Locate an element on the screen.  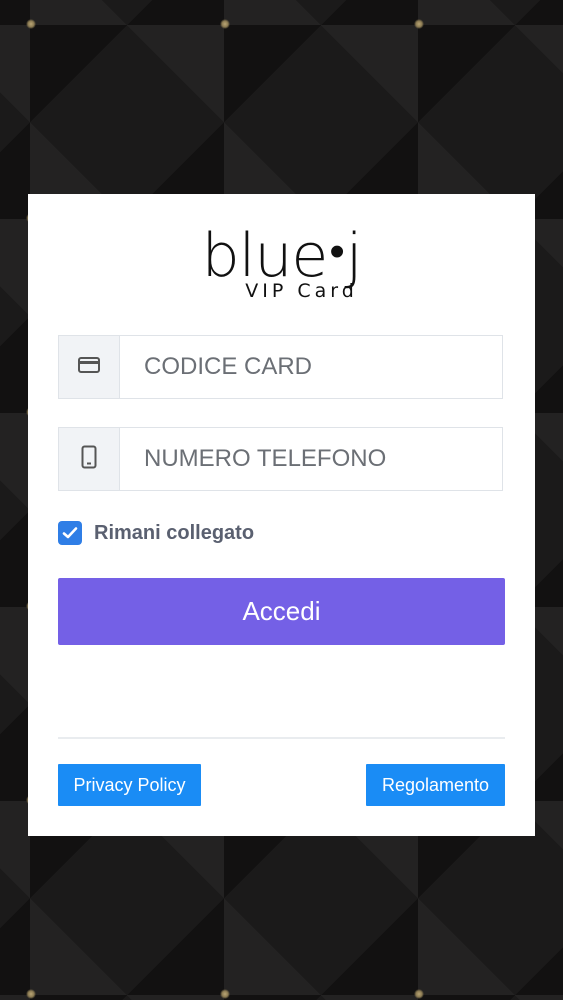
rules-button: Regolamento is located at coordinates (435, 785).